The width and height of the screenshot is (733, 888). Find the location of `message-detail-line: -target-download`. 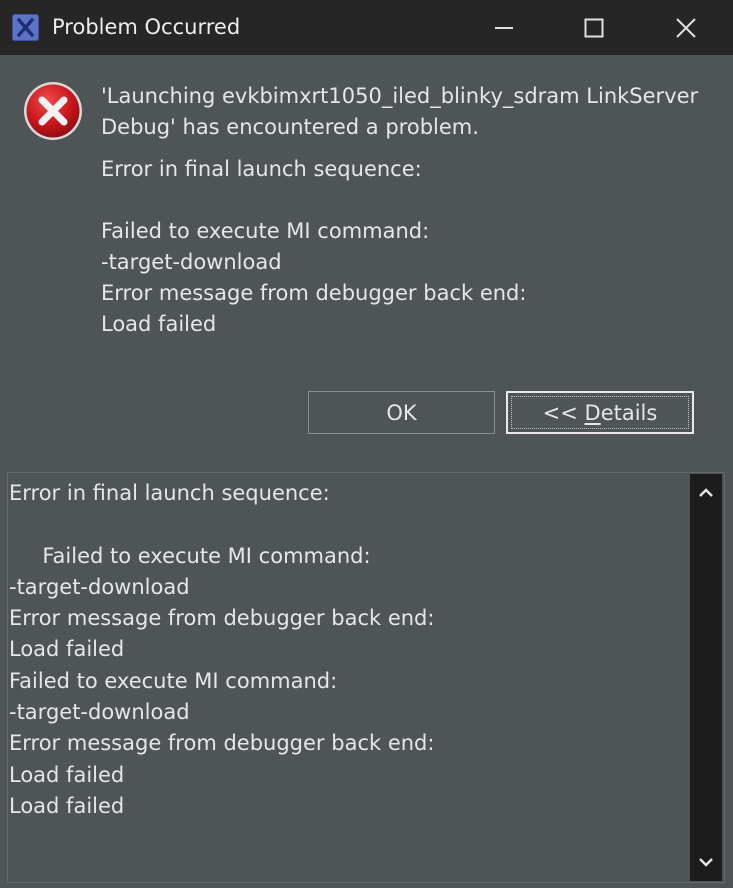

message-detail-line: -target-download is located at coordinates (191, 262).